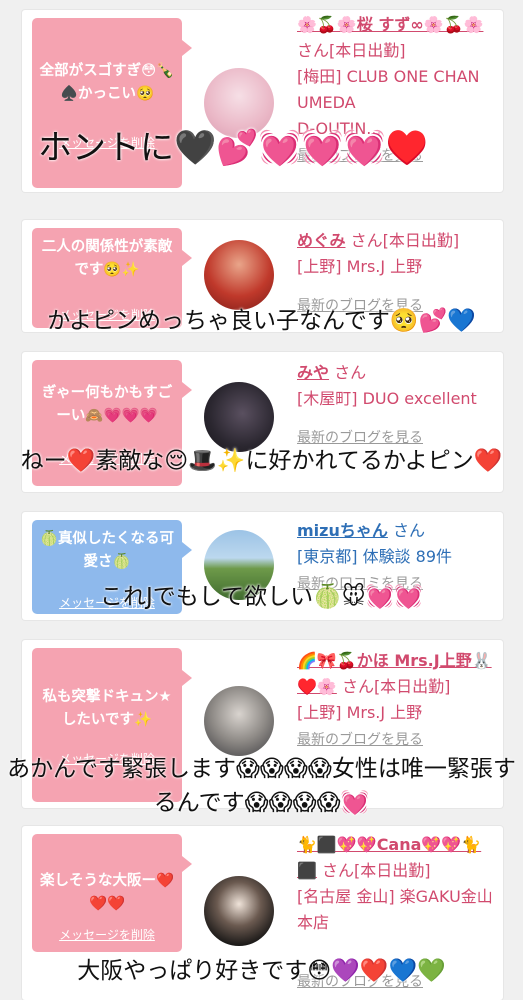 The height and width of the screenshot is (1000, 523). I want to click on overlay-caption-3: ねー❤️素敵な😌🎩✨に好かれてるかよピン❤️, so click(261, 461).